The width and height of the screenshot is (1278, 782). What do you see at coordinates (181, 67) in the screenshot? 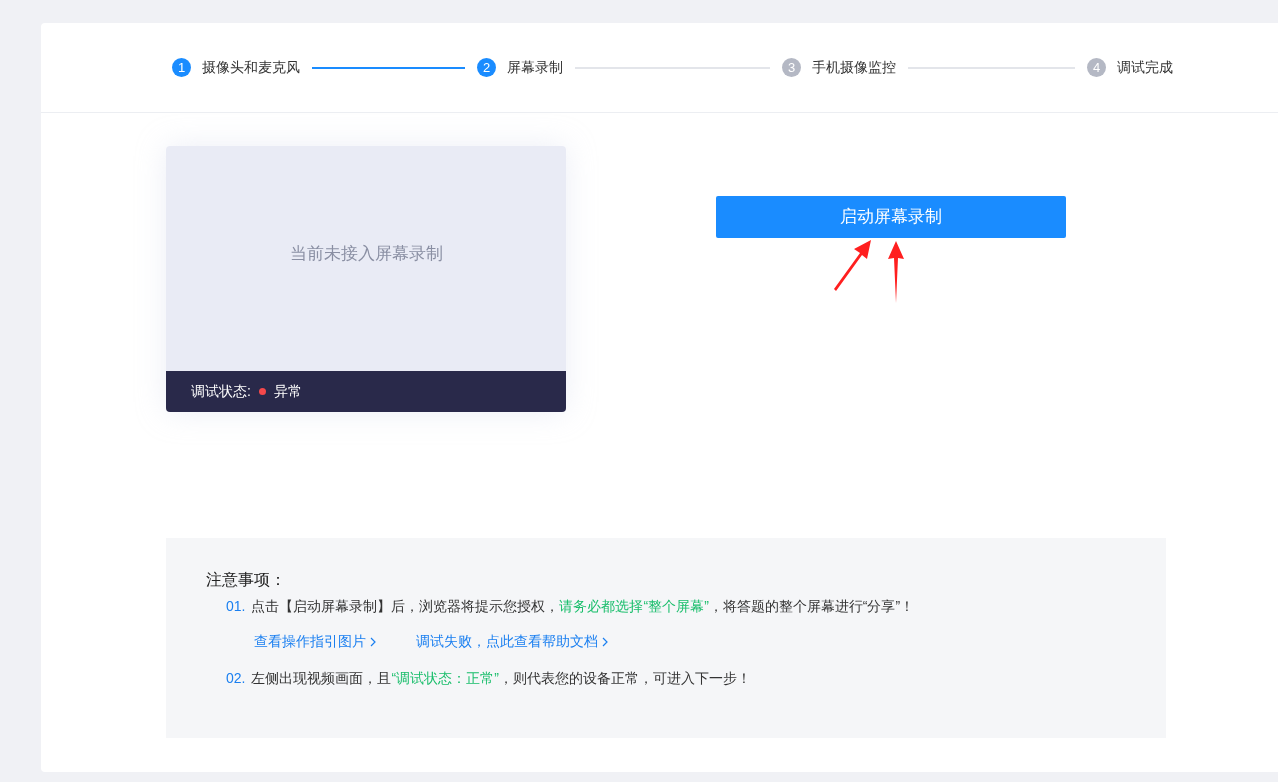
I see `step-number: 1` at bounding box center [181, 67].